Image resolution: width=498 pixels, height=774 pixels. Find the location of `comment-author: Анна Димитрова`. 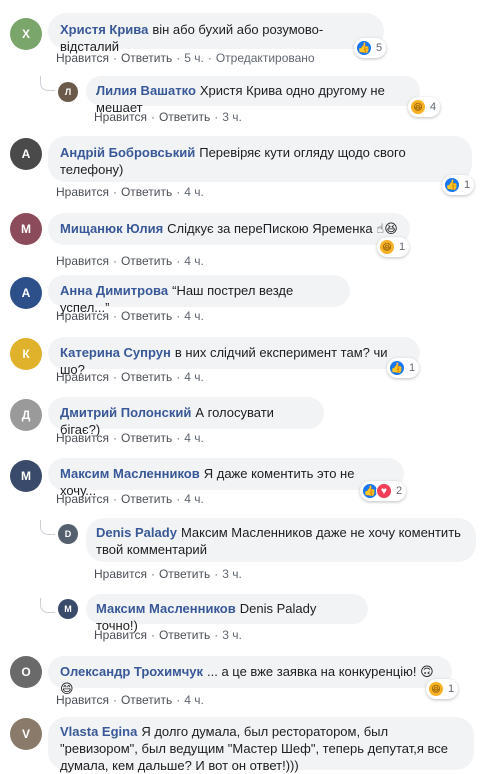

comment-author: Анна Димитрова is located at coordinates (114, 290).